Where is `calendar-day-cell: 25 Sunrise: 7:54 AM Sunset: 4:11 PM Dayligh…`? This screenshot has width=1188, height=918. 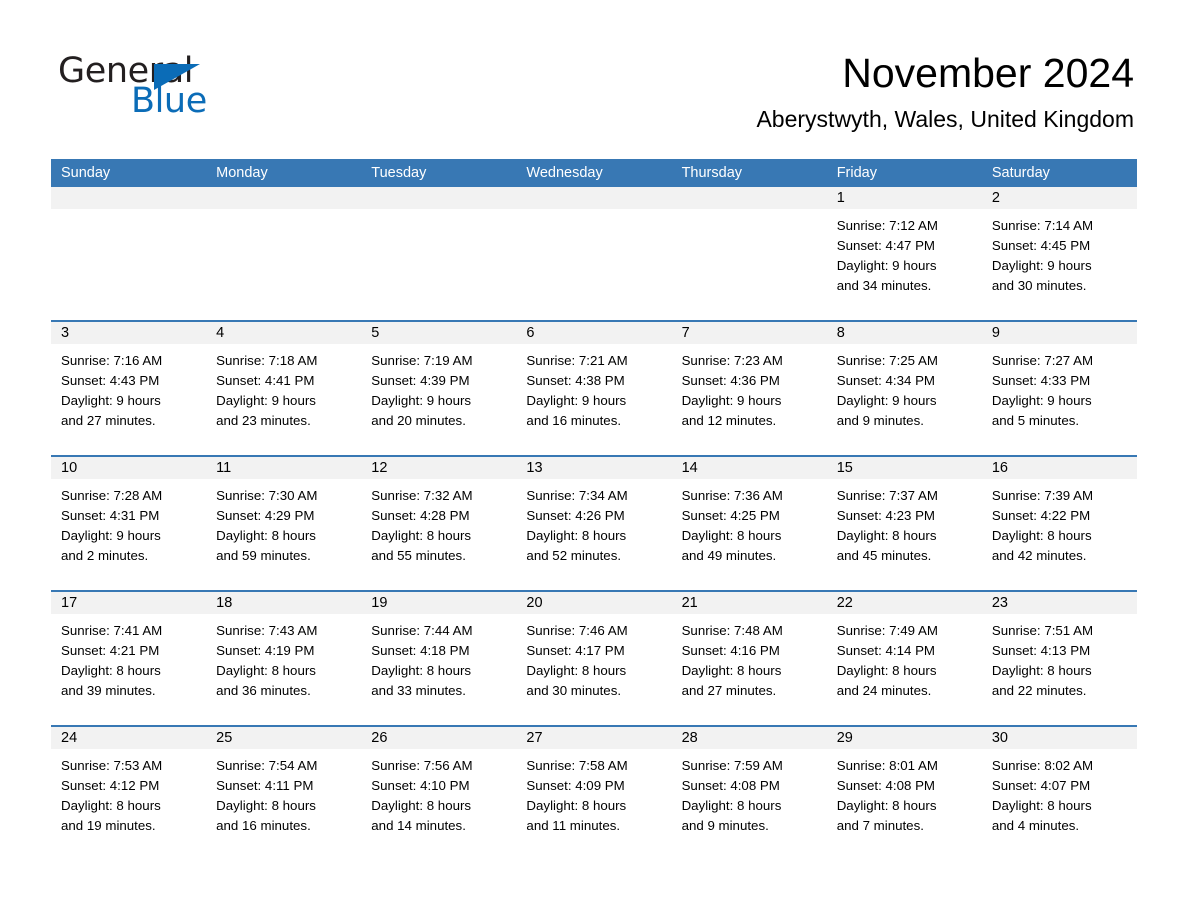 calendar-day-cell: 25 Sunrise: 7:54 AM Sunset: 4:11 PM Dayligh… is located at coordinates (284, 793).